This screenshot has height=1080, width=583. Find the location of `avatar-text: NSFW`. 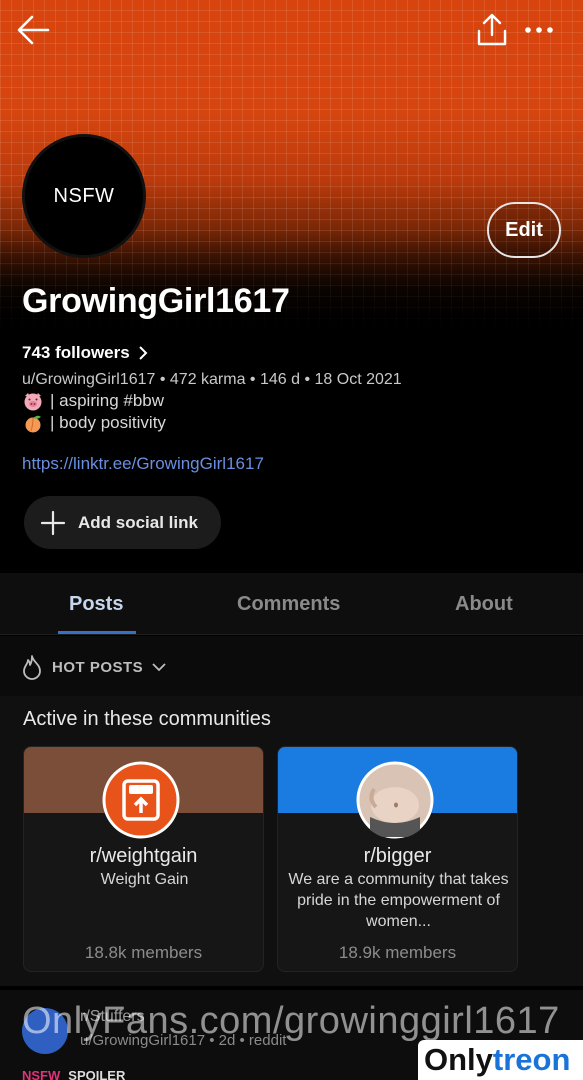

avatar-text: NSFW is located at coordinates (84, 195).